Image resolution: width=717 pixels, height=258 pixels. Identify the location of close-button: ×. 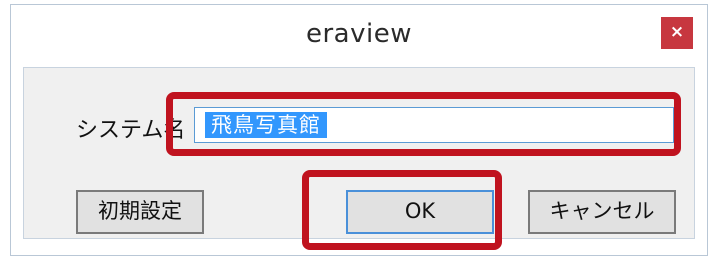
(677, 33).